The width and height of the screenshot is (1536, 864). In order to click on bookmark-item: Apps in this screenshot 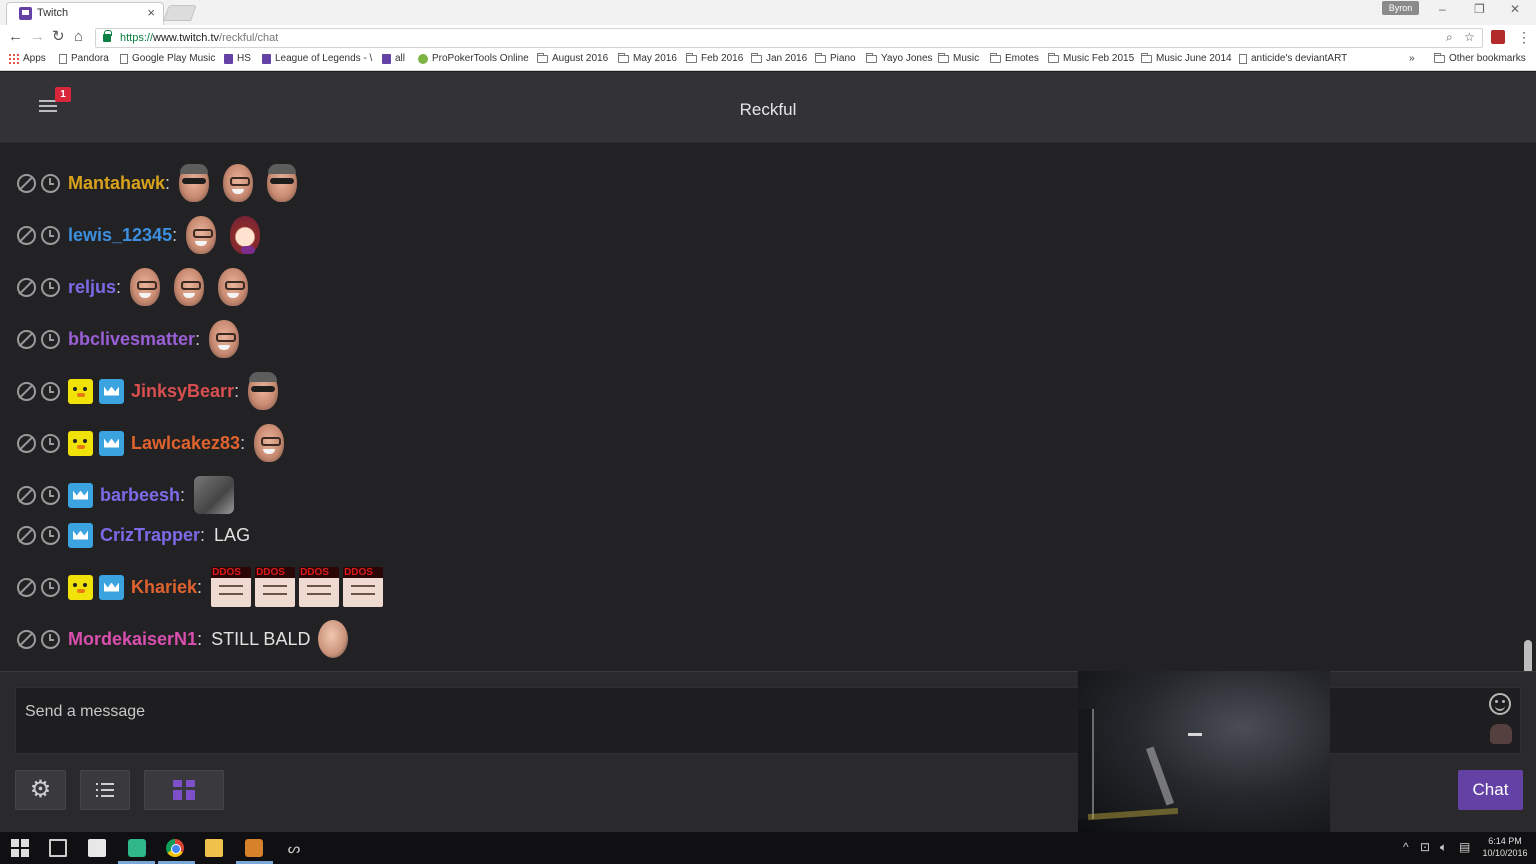, I will do `click(27, 58)`.